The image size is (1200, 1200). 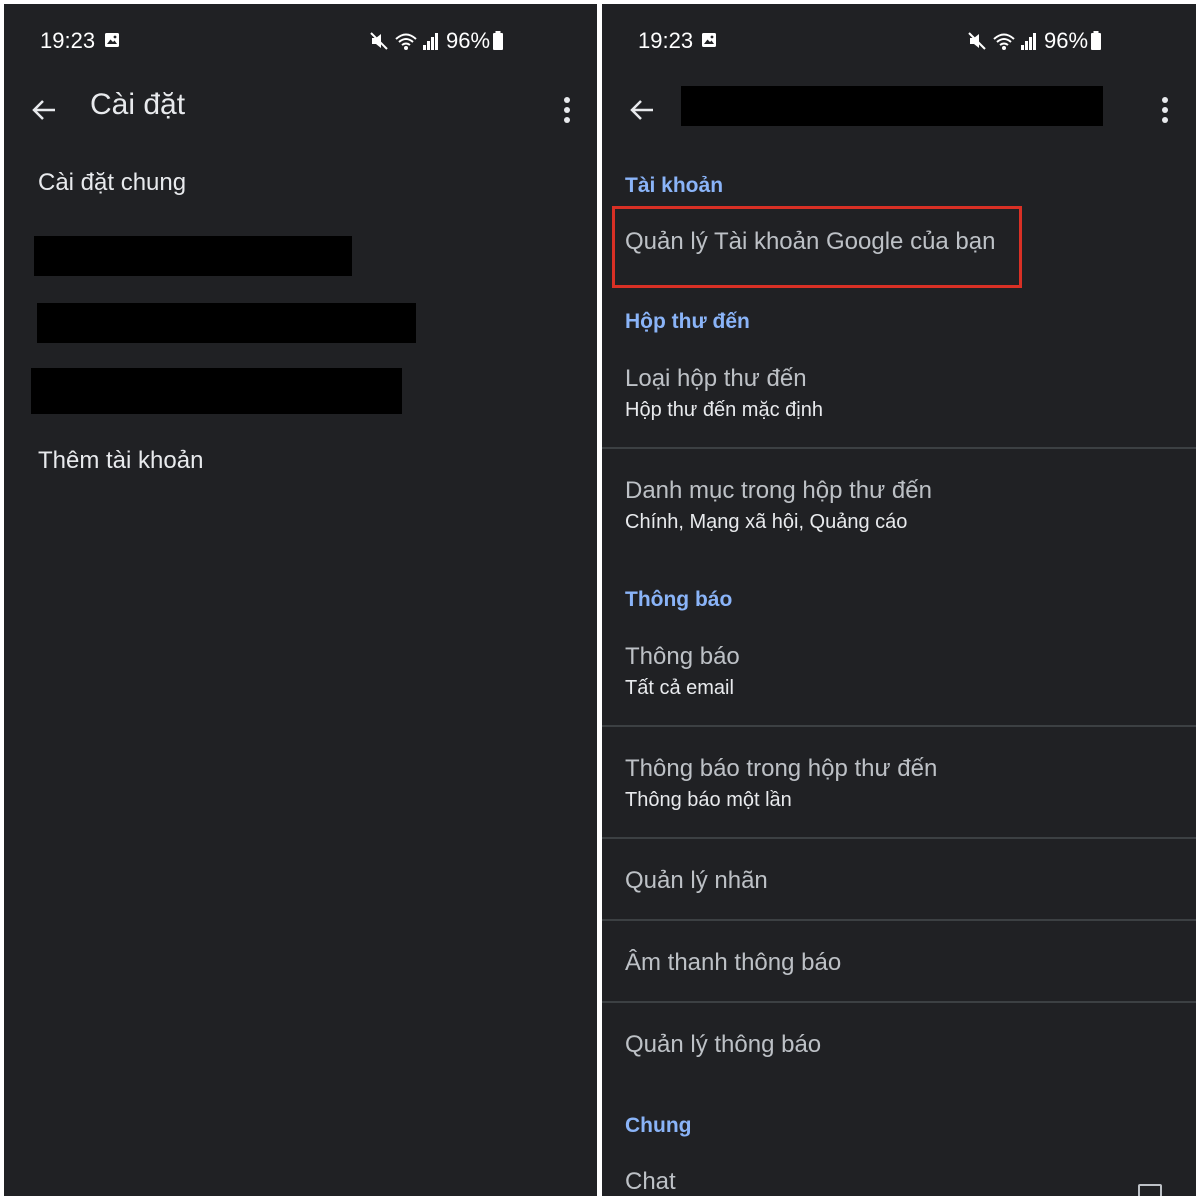 What do you see at coordinates (817, 247) in the screenshot?
I see `highlight-box` at bounding box center [817, 247].